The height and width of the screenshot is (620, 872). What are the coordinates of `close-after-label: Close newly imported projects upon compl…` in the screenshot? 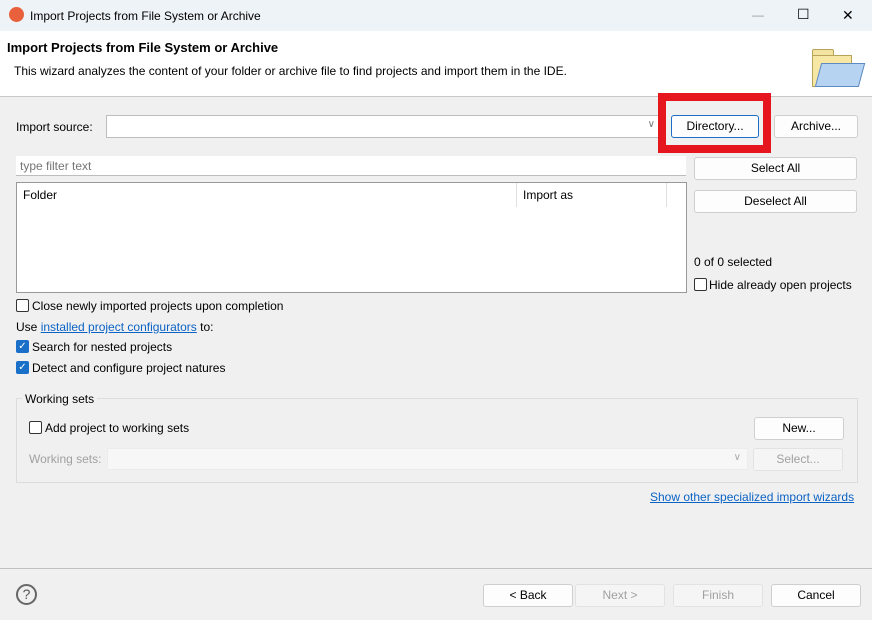 It's located at (157, 306).